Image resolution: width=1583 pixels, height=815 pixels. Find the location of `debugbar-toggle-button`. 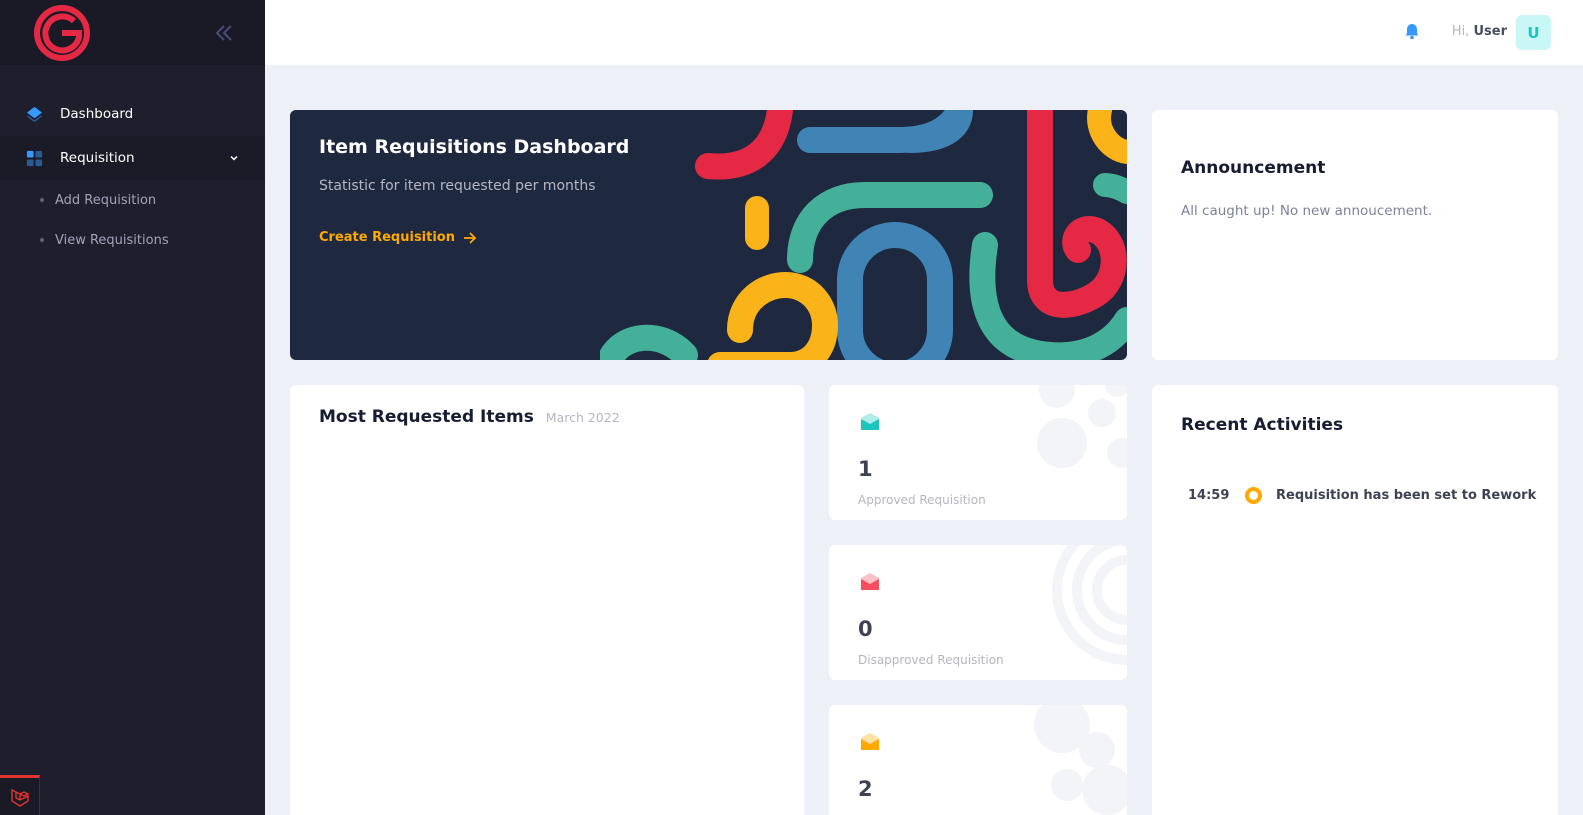

debugbar-toggle-button is located at coordinates (20, 795).